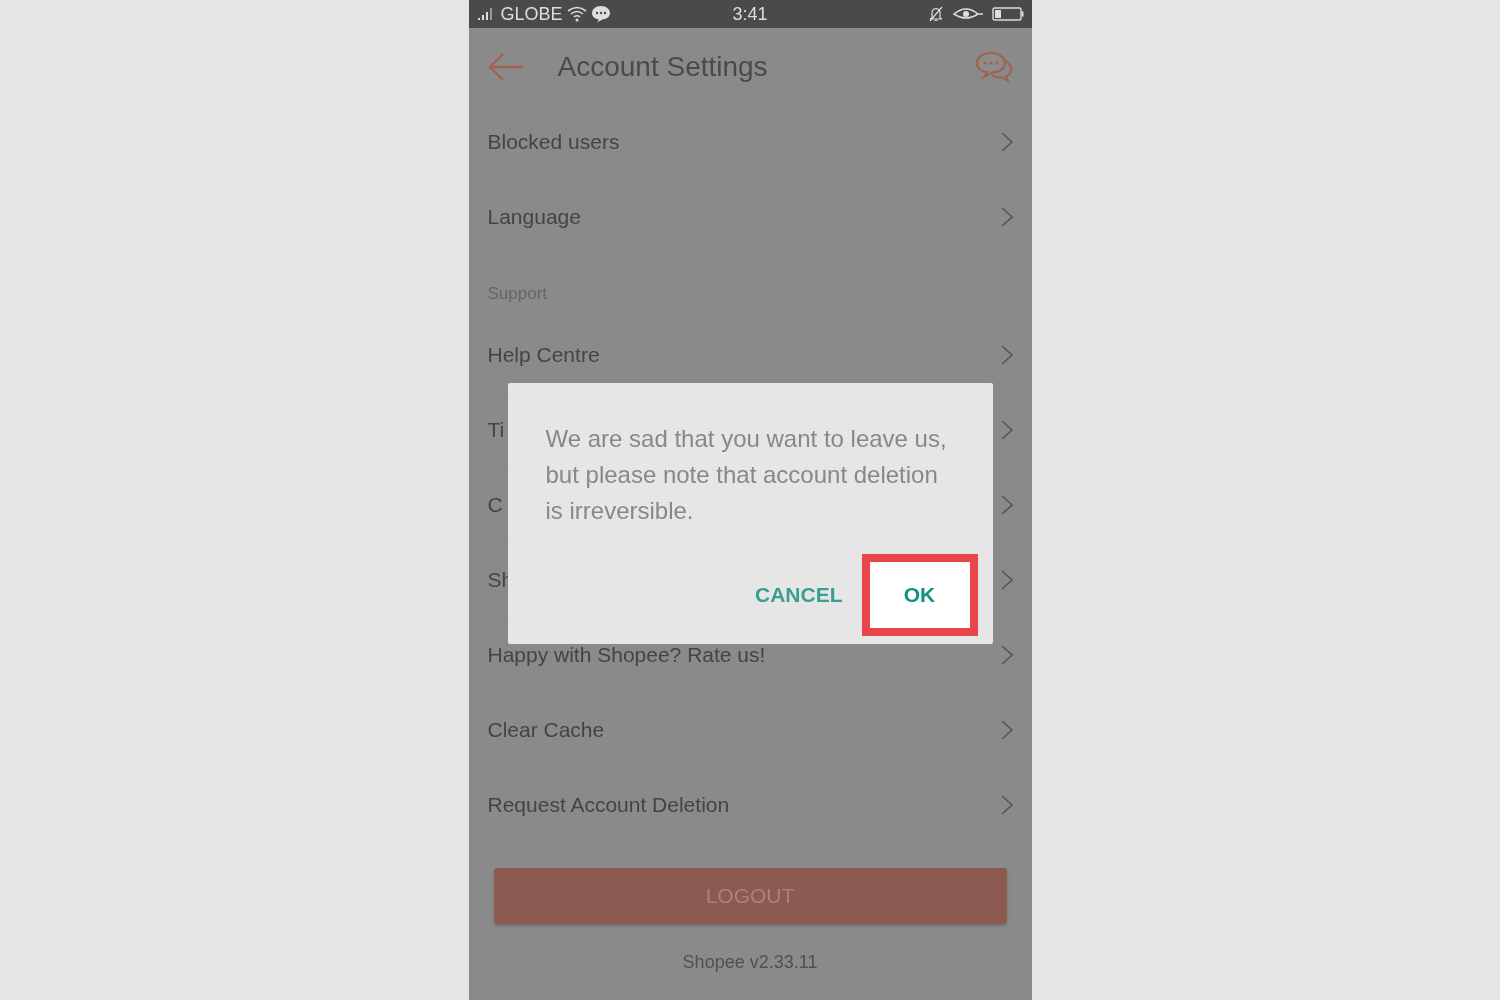 This screenshot has width=1500, height=1000. What do you see at coordinates (1007, 14) in the screenshot?
I see `battery-icon` at bounding box center [1007, 14].